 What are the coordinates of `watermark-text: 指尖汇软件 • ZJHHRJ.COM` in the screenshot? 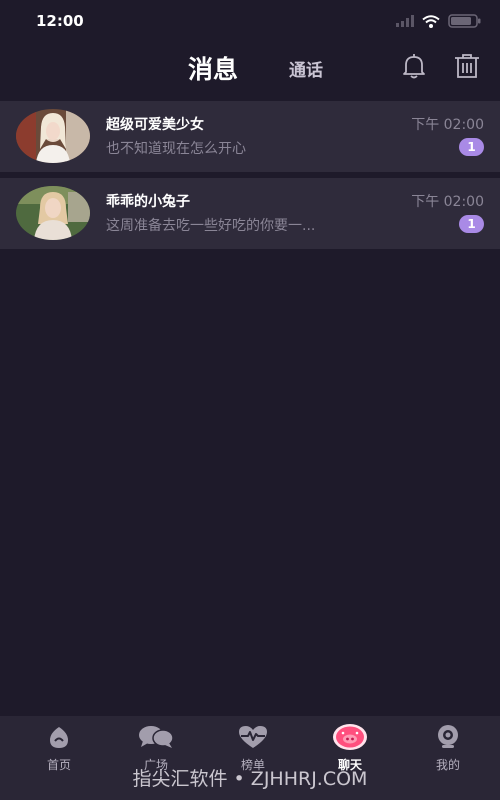 It's located at (250, 779).